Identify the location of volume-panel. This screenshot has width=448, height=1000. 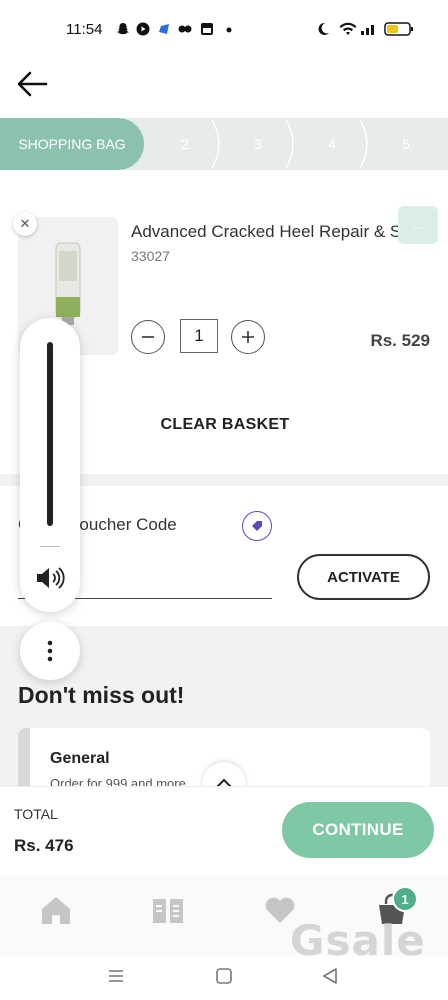
(50, 465).